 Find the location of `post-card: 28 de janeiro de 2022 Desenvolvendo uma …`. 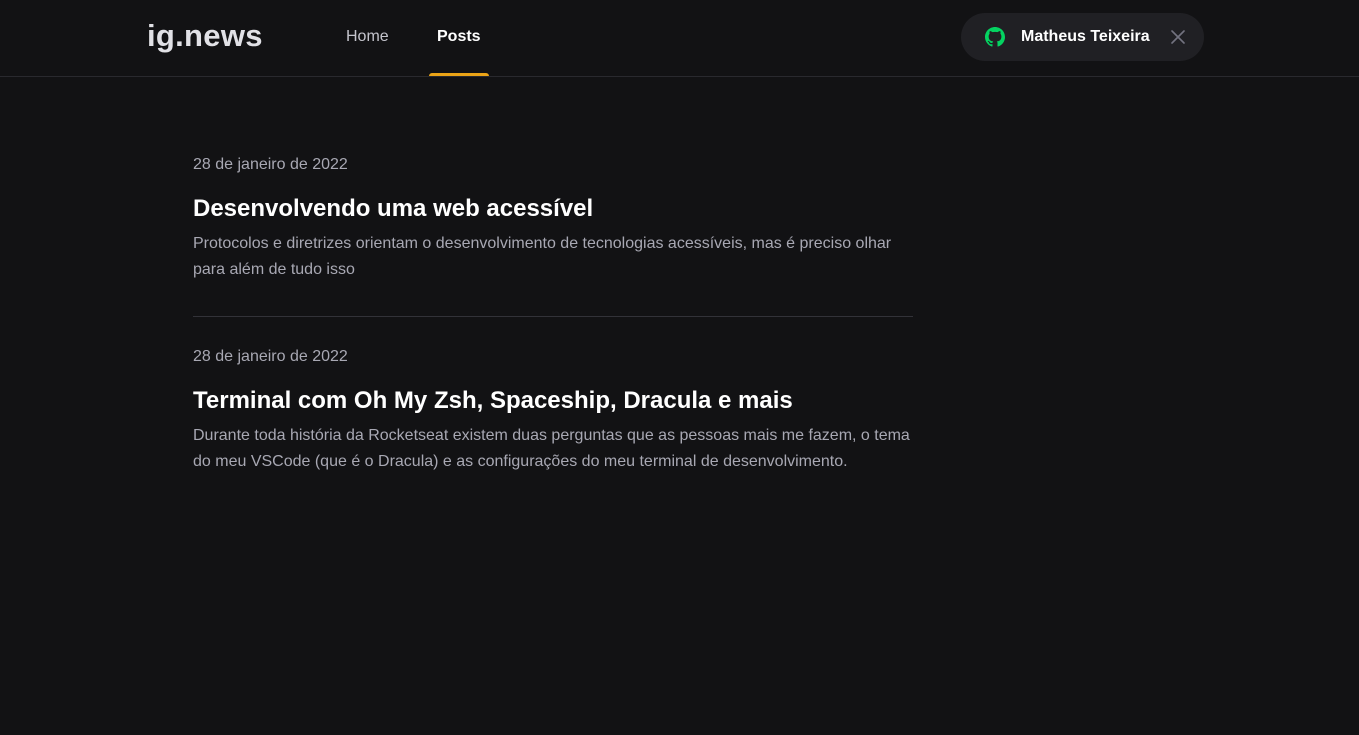

post-card: 28 de janeiro de 2022 Desenvolvendo uma … is located at coordinates (553, 219).